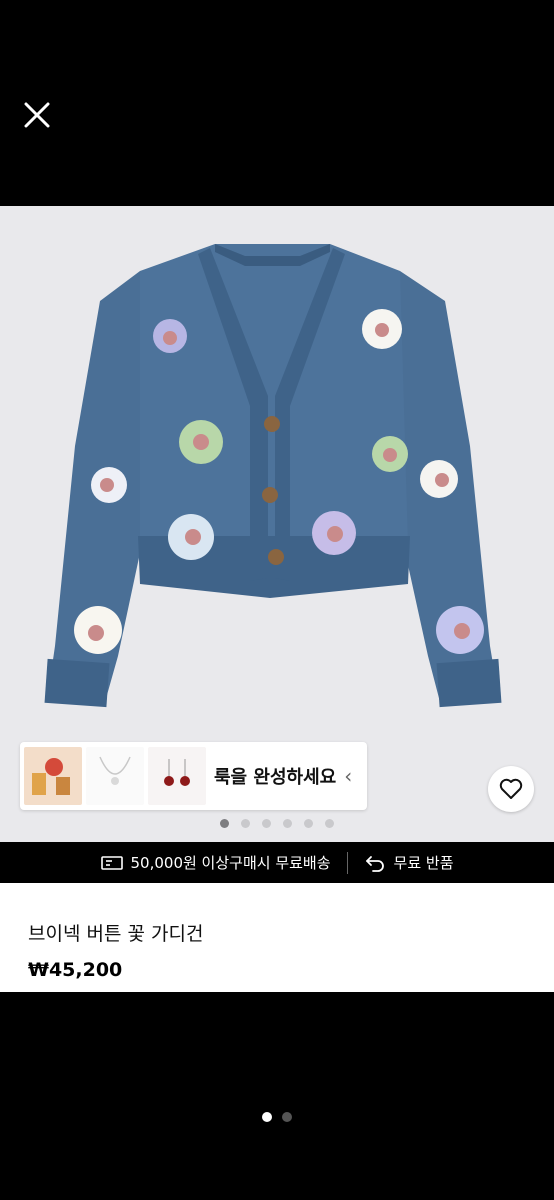  What do you see at coordinates (275, 777) in the screenshot?
I see `complete-look-label: 룩을 완성하세요` at bounding box center [275, 777].